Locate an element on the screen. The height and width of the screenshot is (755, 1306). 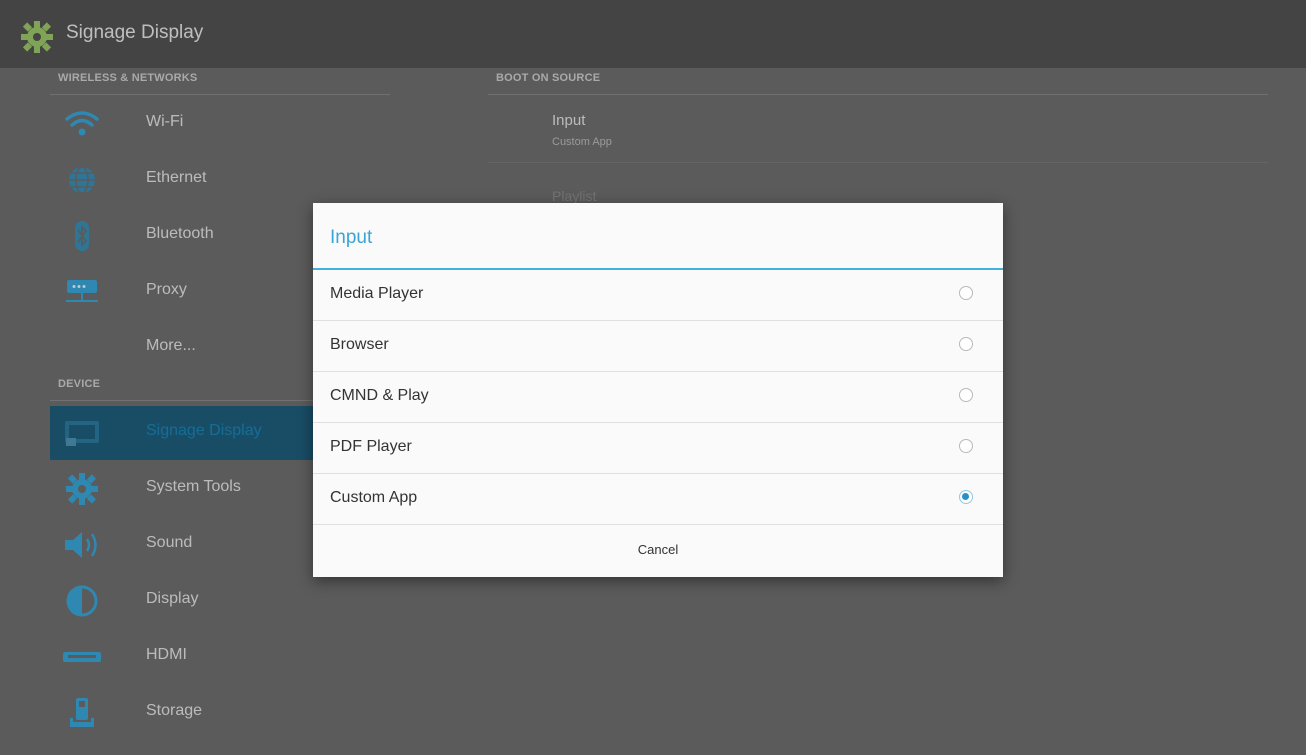
option-browser: Browser is located at coordinates (658, 346).